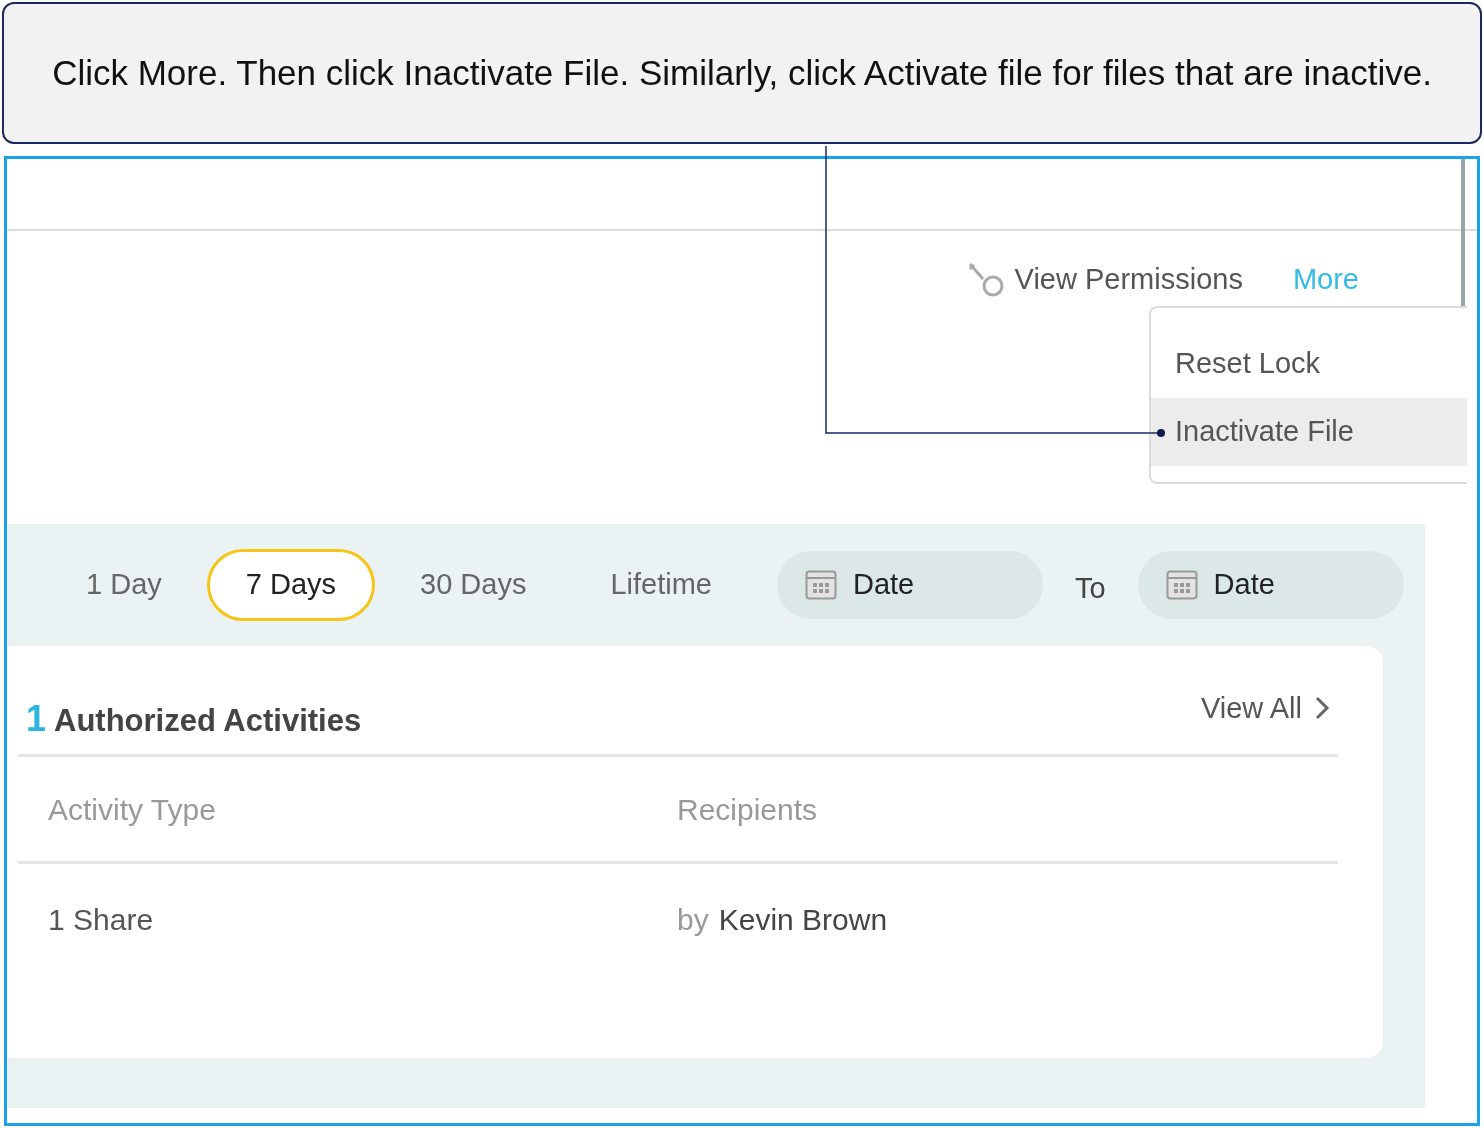 The height and width of the screenshot is (1128, 1484). What do you see at coordinates (101, 919) in the screenshot?
I see `table-cell-text: 1 Share` at bounding box center [101, 919].